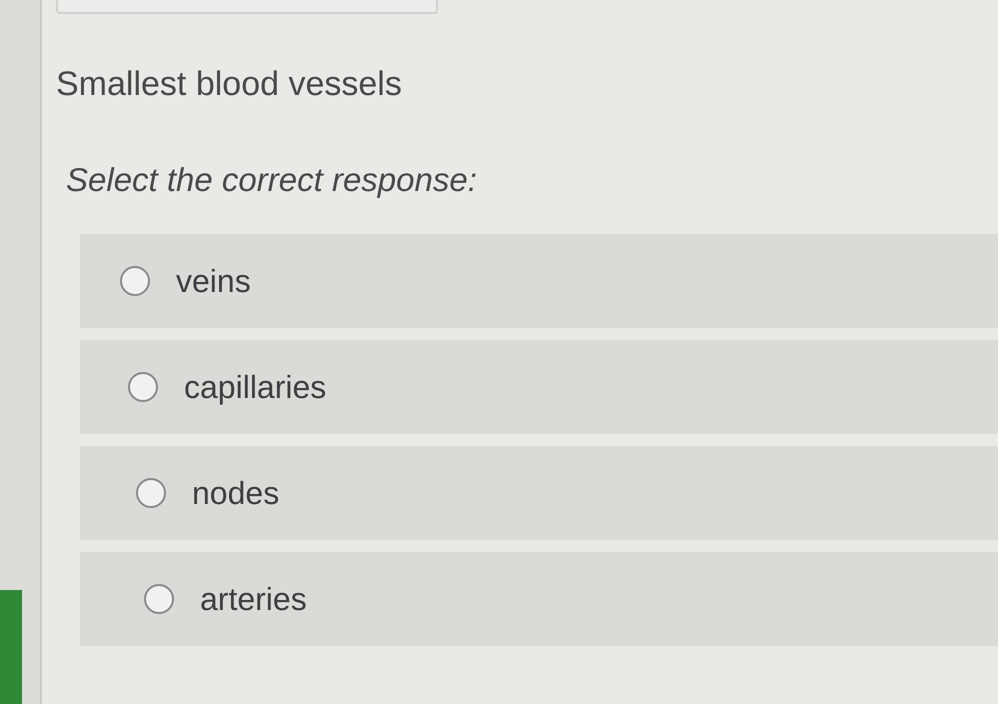 The image size is (998, 704). What do you see at coordinates (213, 281) in the screenshot?
I see `option-label: veins` at bounding box center [213, 281].